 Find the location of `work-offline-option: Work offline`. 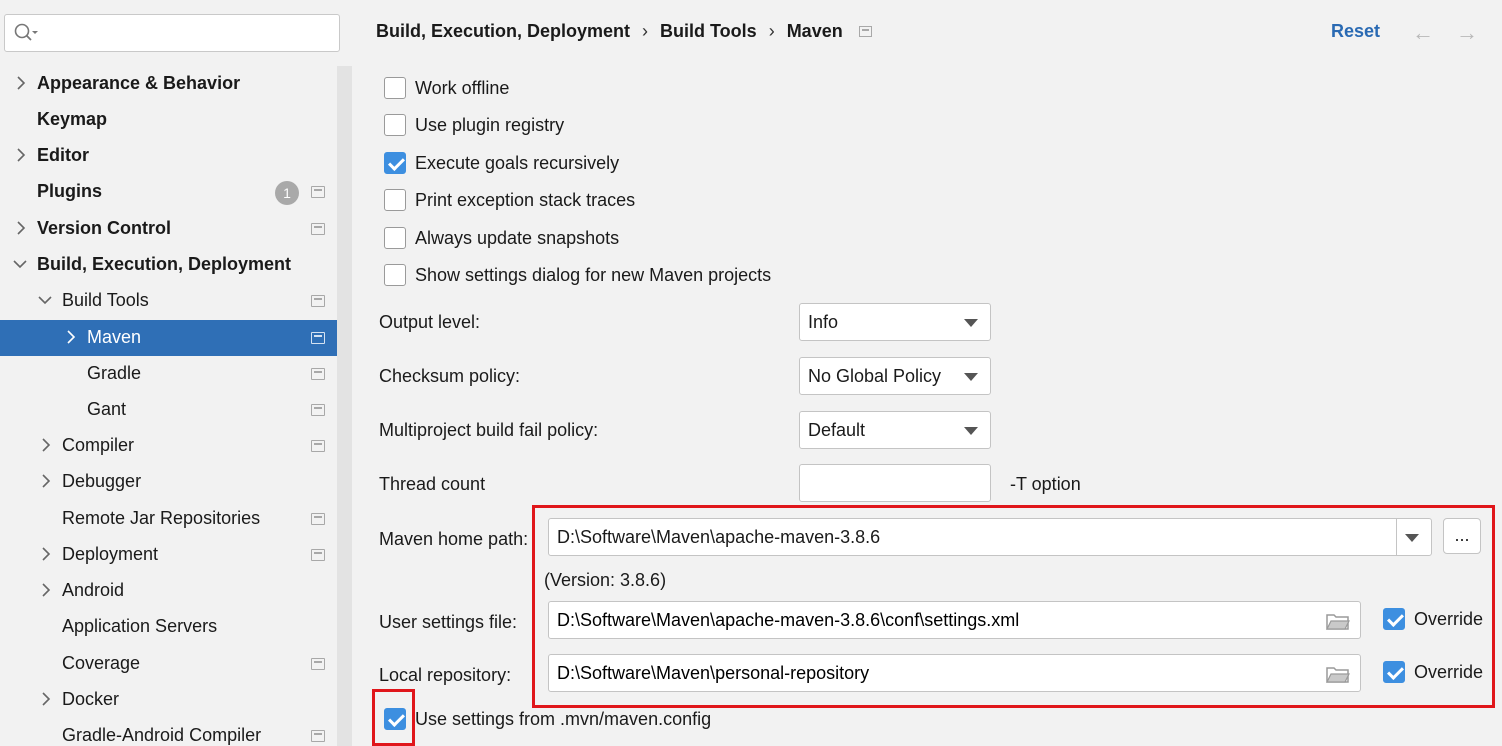

work-offline-option: Work offline is located at coordinates (534, 90).